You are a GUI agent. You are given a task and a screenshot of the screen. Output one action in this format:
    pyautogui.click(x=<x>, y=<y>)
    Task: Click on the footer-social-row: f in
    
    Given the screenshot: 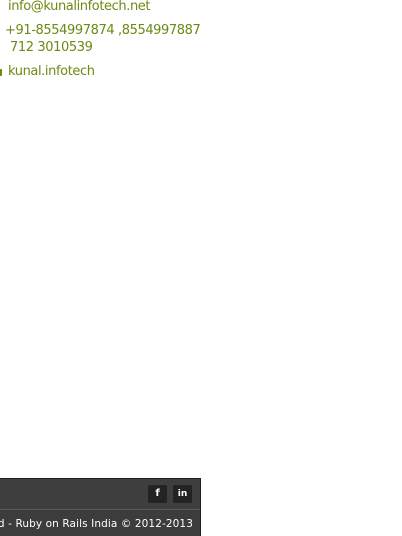 What is the action you would take?
    pyautogui.click(x=100, y=494)
    